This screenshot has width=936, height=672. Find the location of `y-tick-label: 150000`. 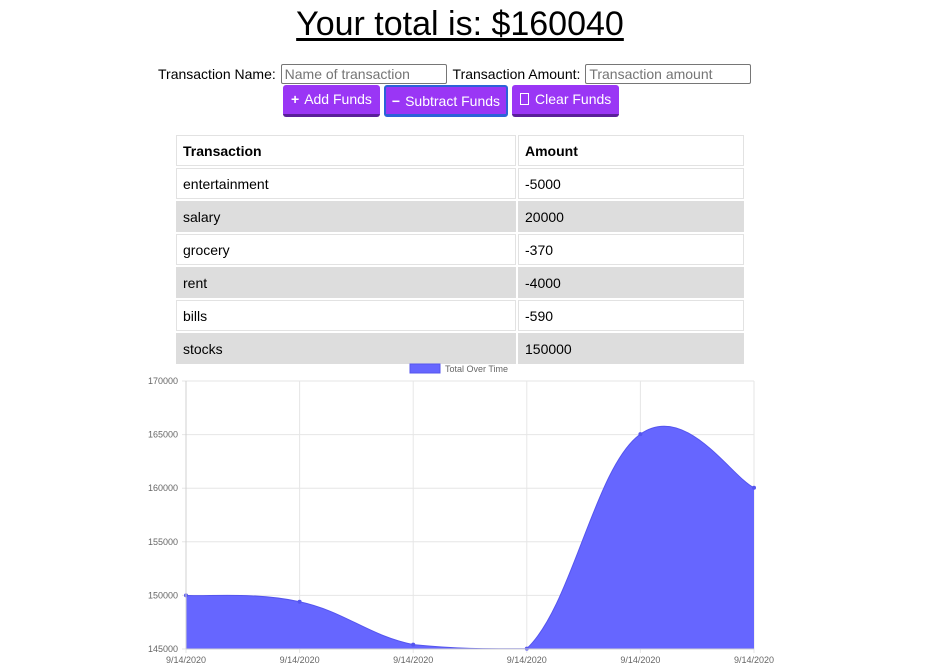

y-tick-label: 150000 is located at coordinates (163, 595).